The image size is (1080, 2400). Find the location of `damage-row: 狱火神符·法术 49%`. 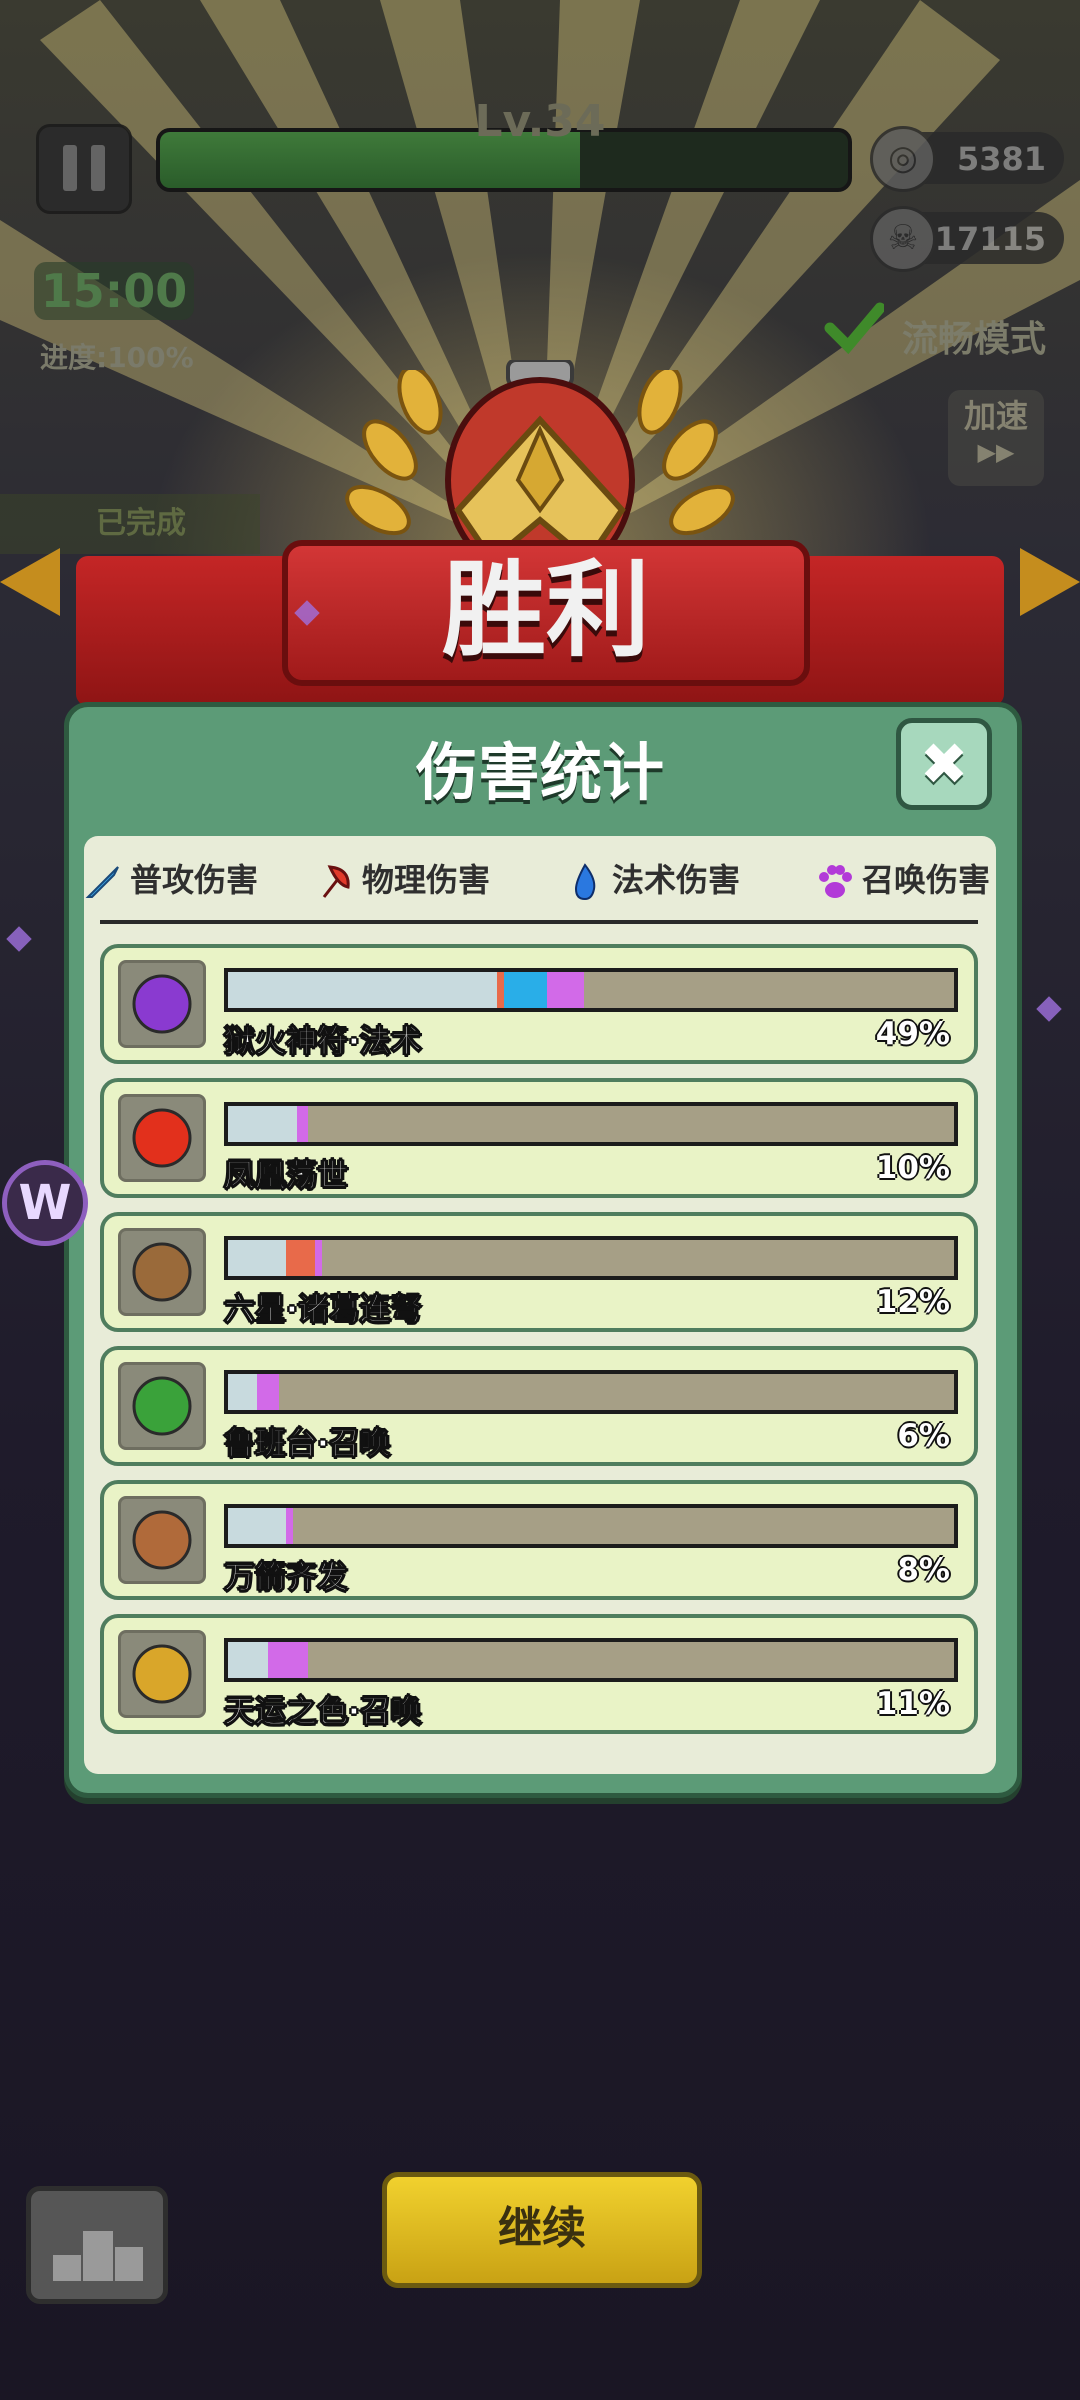

damage-row: 狱火神符·法术 49% is located at coordinates (539, 1004).